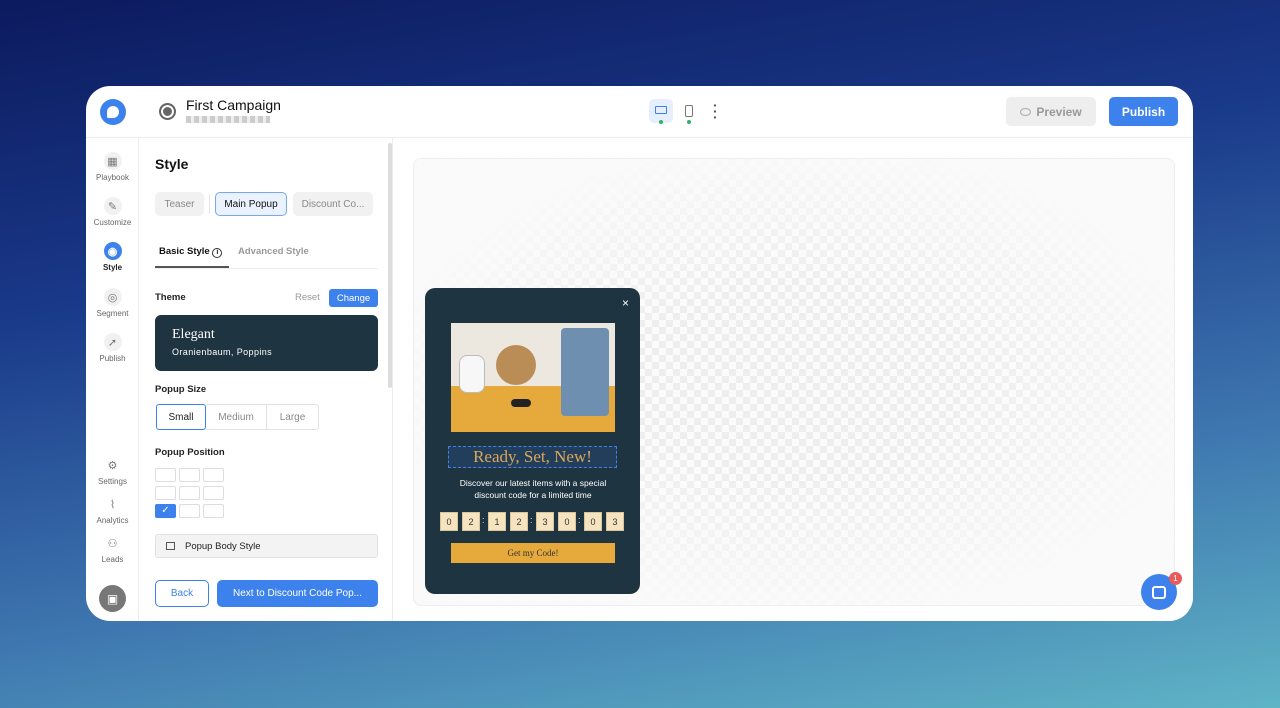  I want to click on size-small: Small, so click(181, 417).